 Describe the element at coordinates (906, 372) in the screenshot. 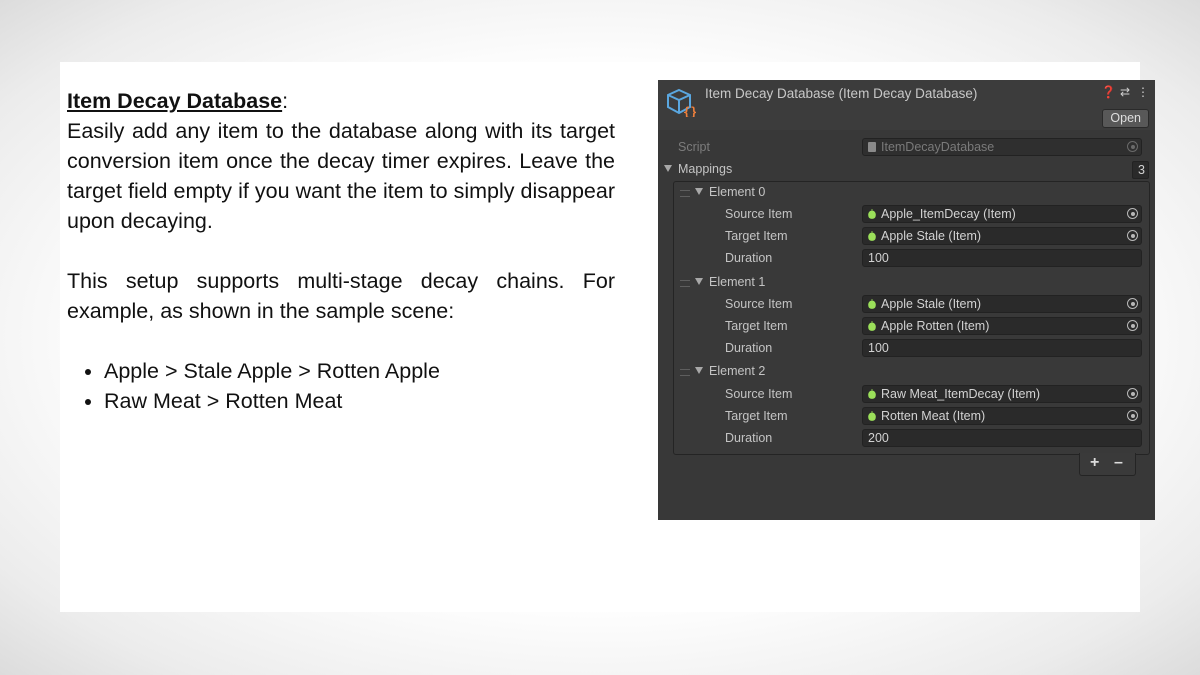

I see `element-header: Element 2` at that location.